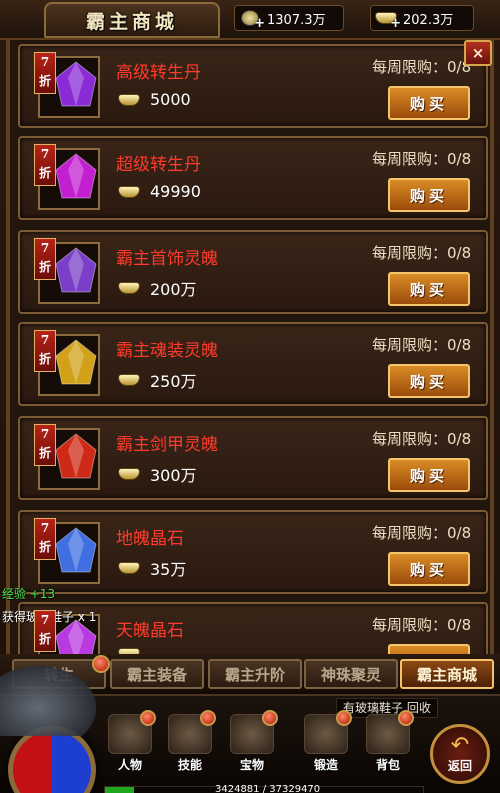 This screenshot has height=793, width=500. I want to click on return-button: ↶ 返回, so click(460, 754).